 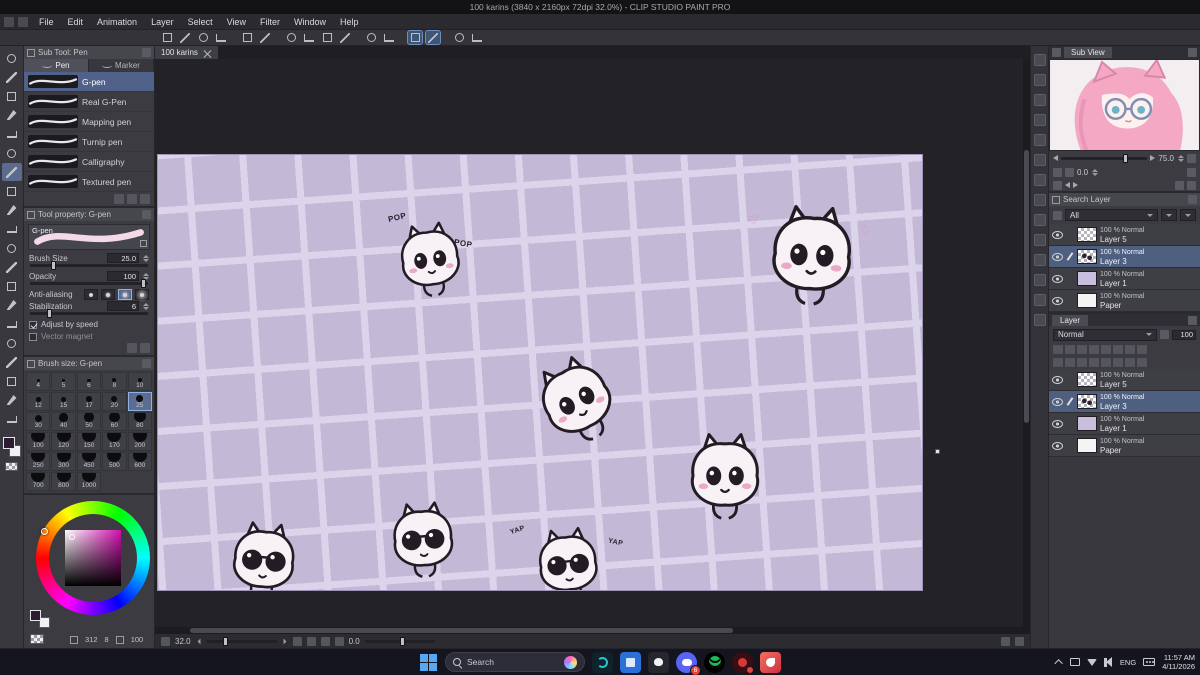 I want to click on rotate-right-icon, so click(x=339, y=641).